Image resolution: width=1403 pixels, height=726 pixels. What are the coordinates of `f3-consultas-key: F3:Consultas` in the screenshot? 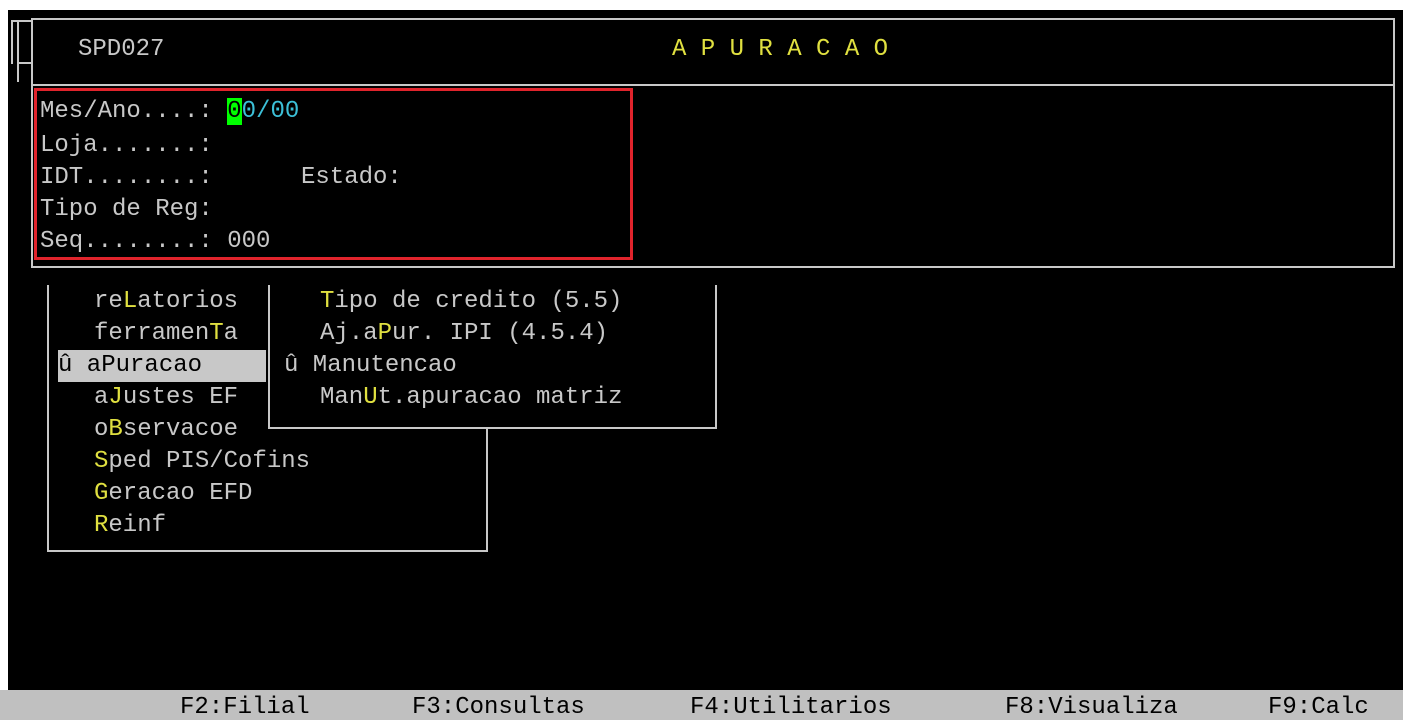 It's located at (498, 708).